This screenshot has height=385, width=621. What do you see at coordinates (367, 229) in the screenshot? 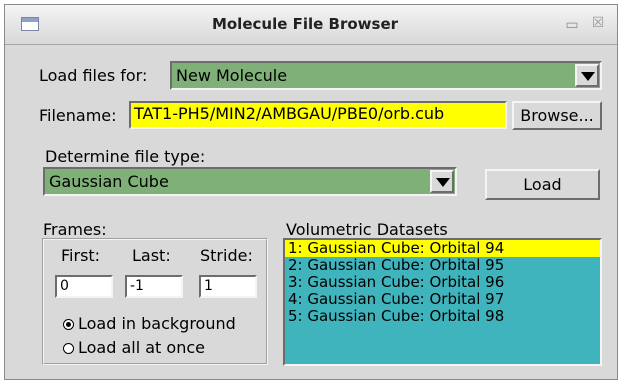
I see `volumetric-datasets-label: Volumetric Datasets` at bounding box center [367, 229].